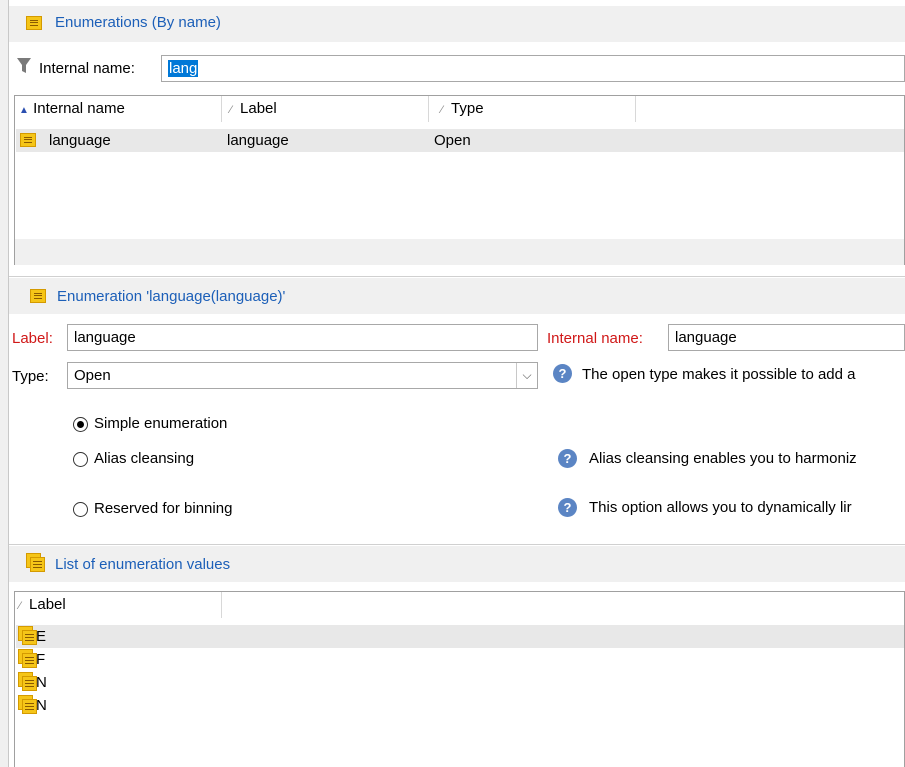 This screenshot has width=905, height=767. What do you see at coordinates (30, 376) in the screenshot?
I see `type-caption: Type:` at bounding box center [30, 376].